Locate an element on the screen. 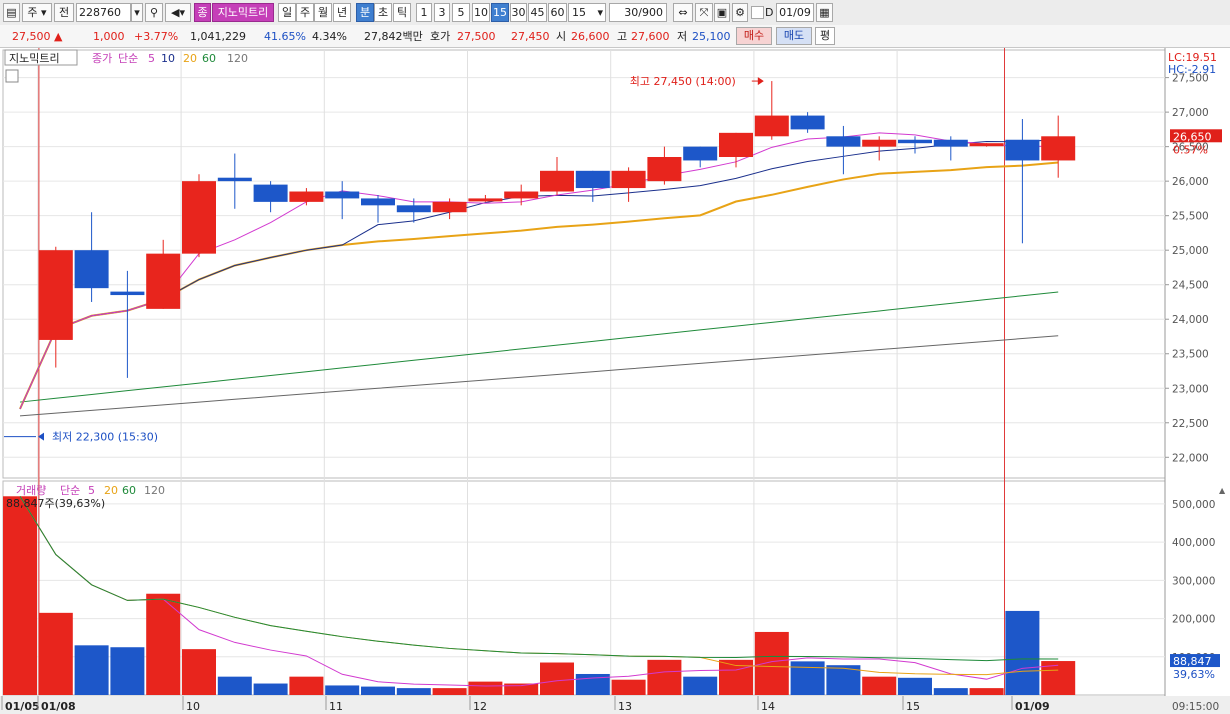 The image size is (1230, 714). code-dropdown-icon: ▾ is located at coordinates (137, 12).